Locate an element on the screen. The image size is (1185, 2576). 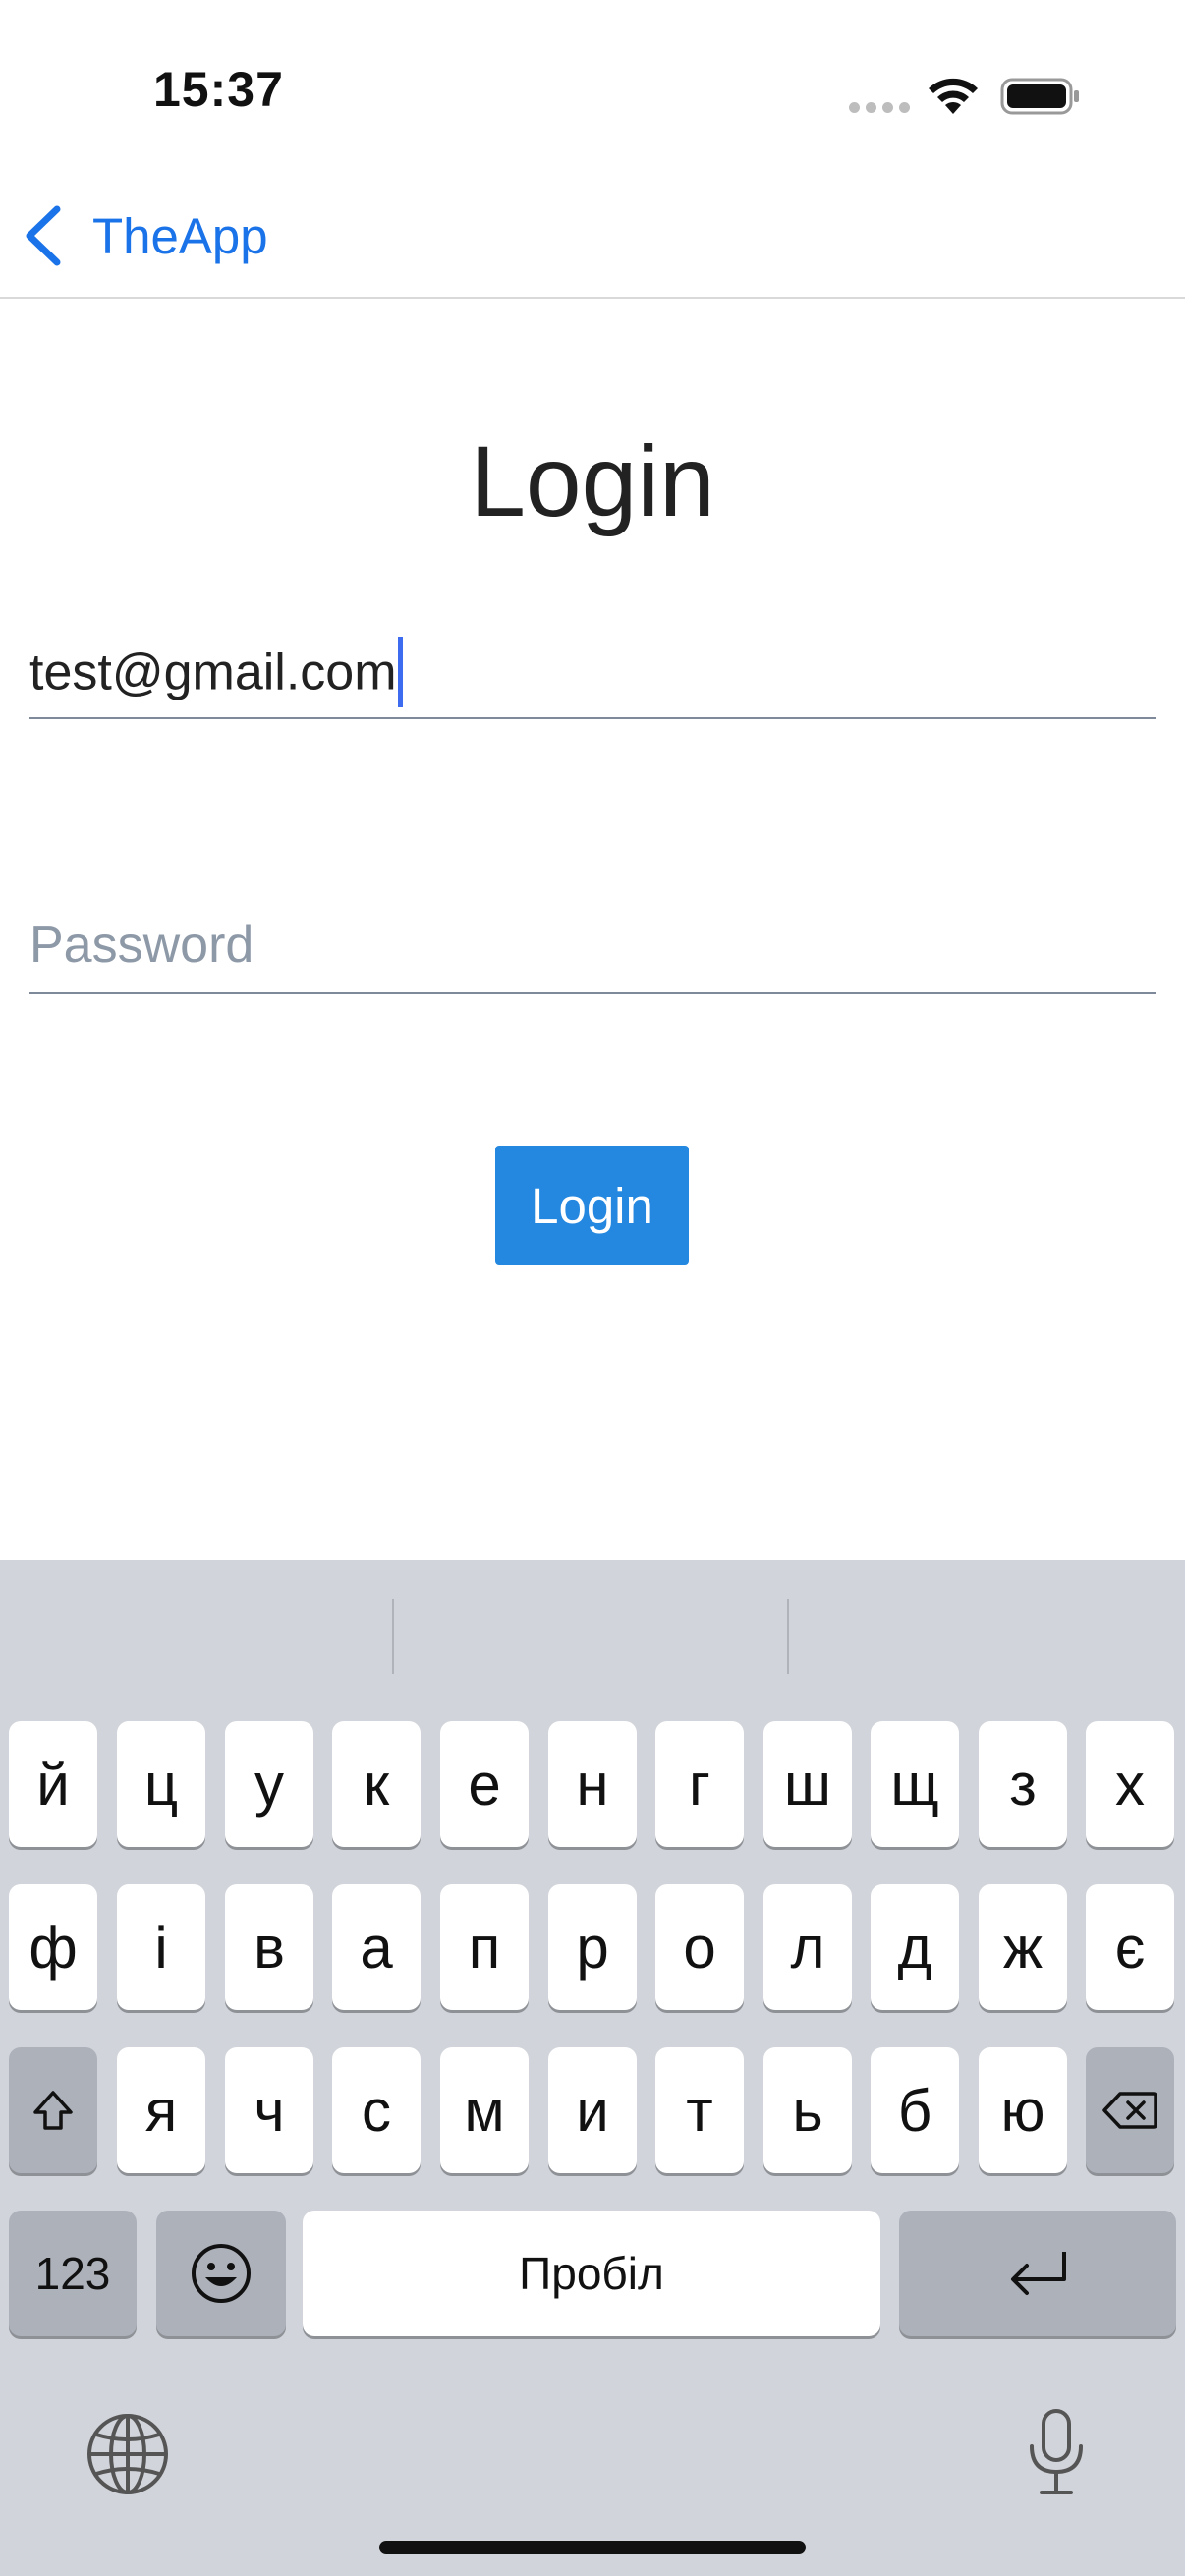
battery-icon is located at coordinates (1040, 96).